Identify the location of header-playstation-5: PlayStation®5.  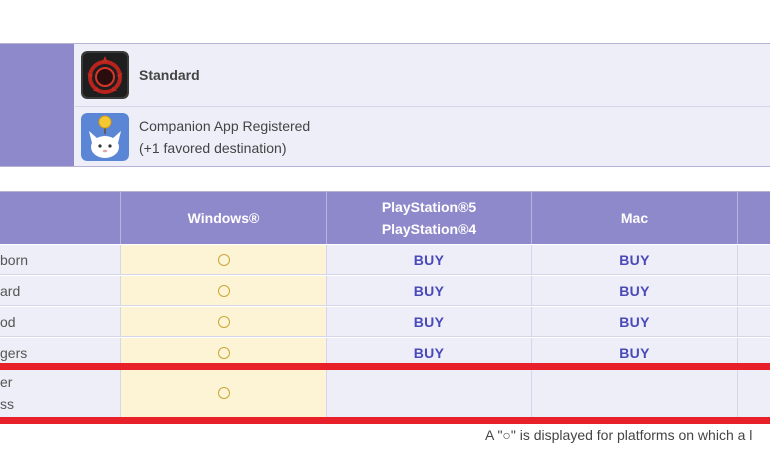
(429, 207).